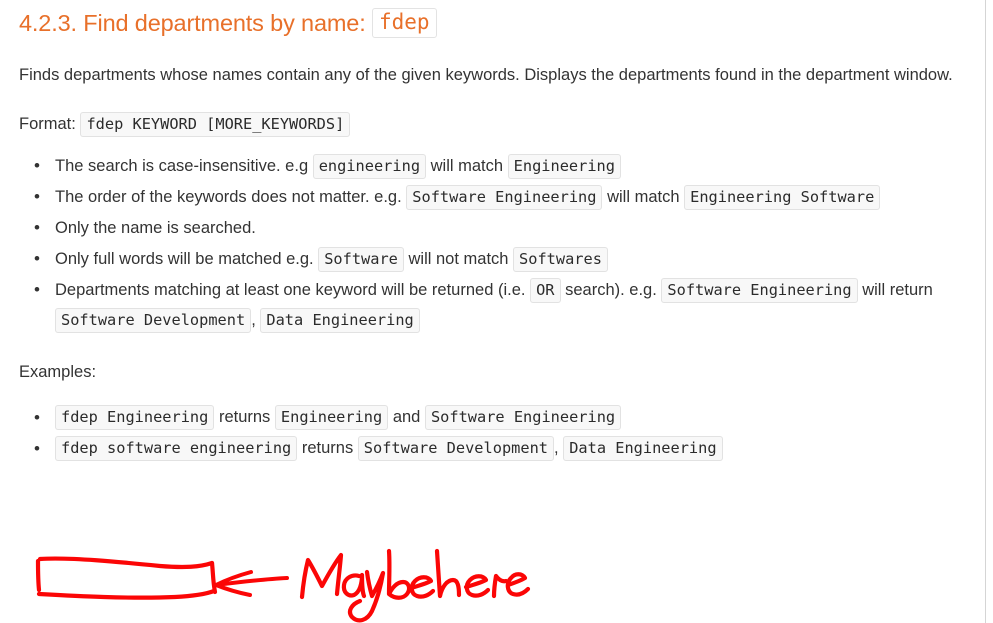 The width and height of the screenshot is (993, 623). What do you see at coordinates (560, 259) in the screenshot?
I see `note-code-2: Softwares` at bounding box center [560, 259].